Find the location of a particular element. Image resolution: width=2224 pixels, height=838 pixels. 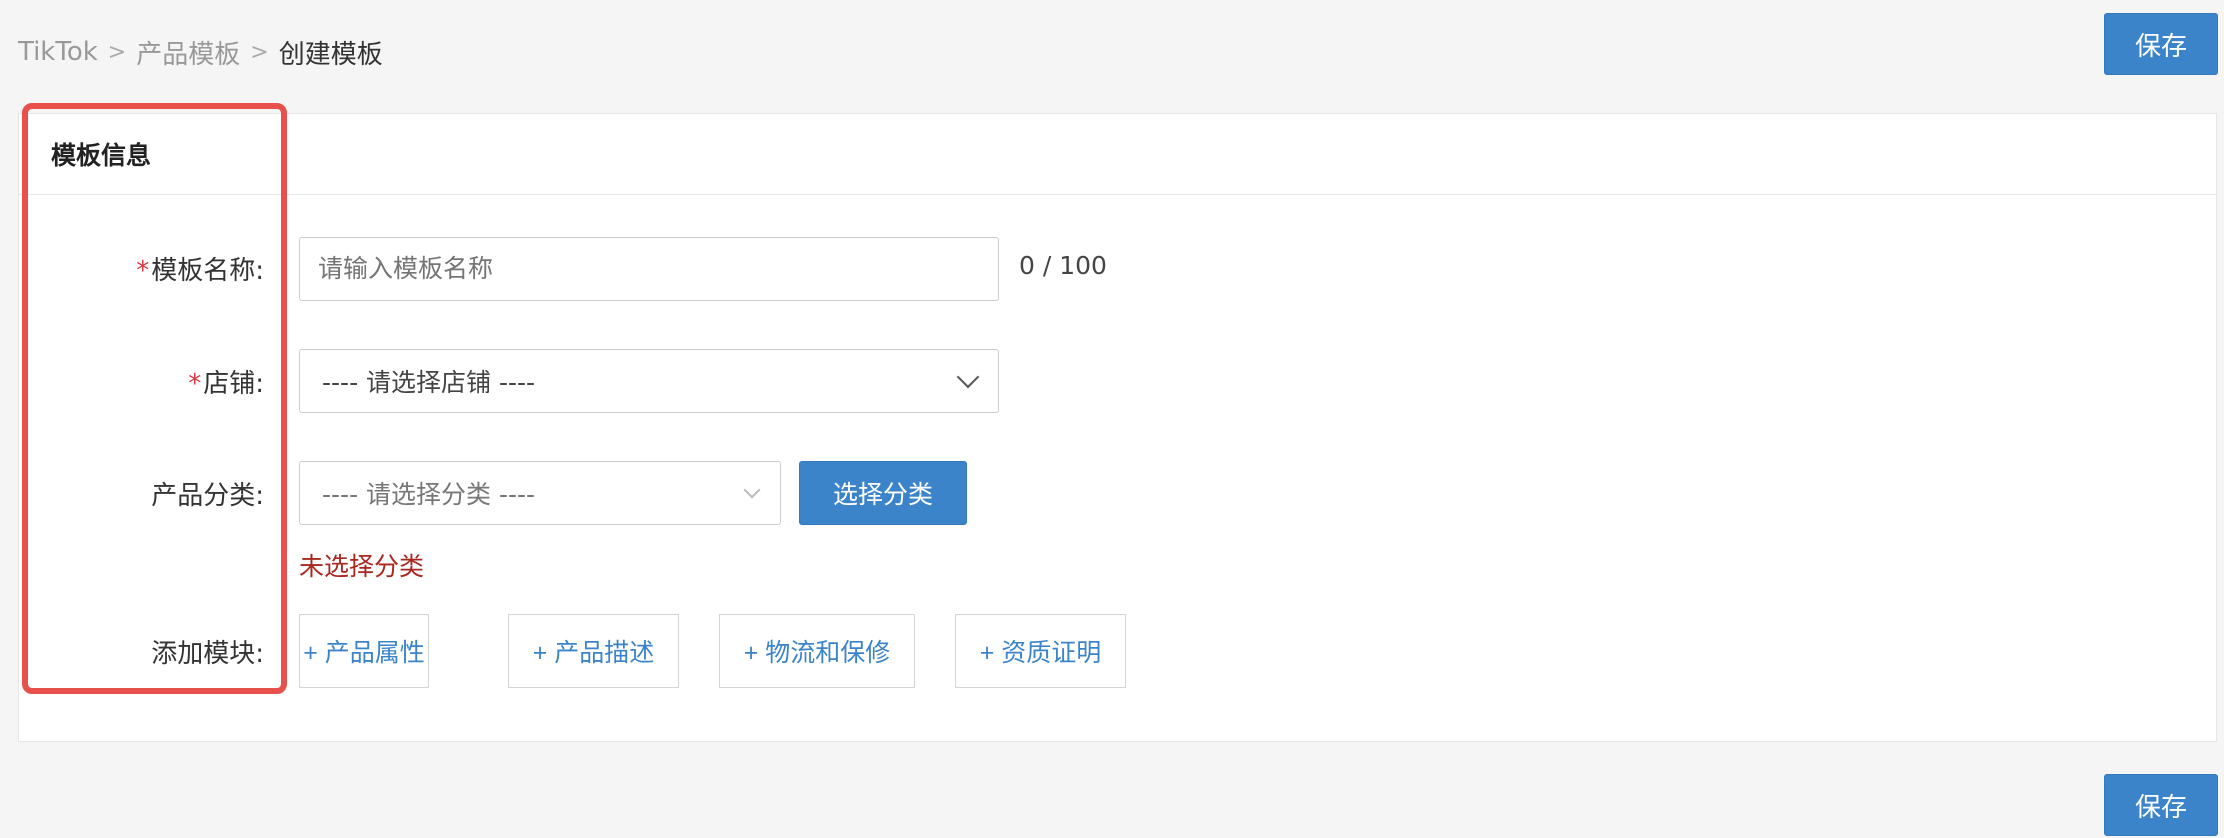

category-select: ---- 请选择分类 ---- is located at coordinates (540, 493).